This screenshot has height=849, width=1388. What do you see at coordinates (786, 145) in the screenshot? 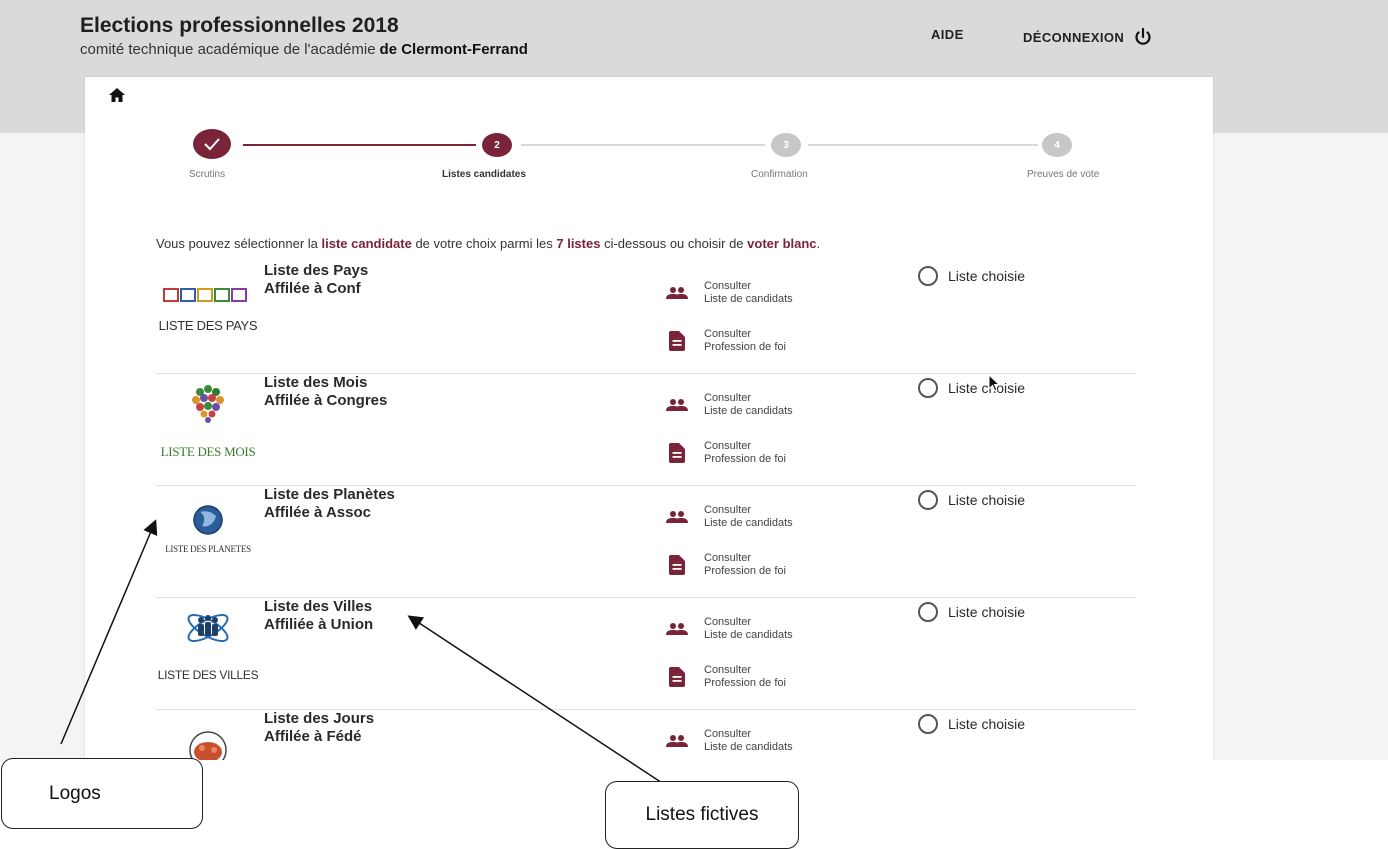
I see `step-3-circle: 3` at bounding box center [786, 145].